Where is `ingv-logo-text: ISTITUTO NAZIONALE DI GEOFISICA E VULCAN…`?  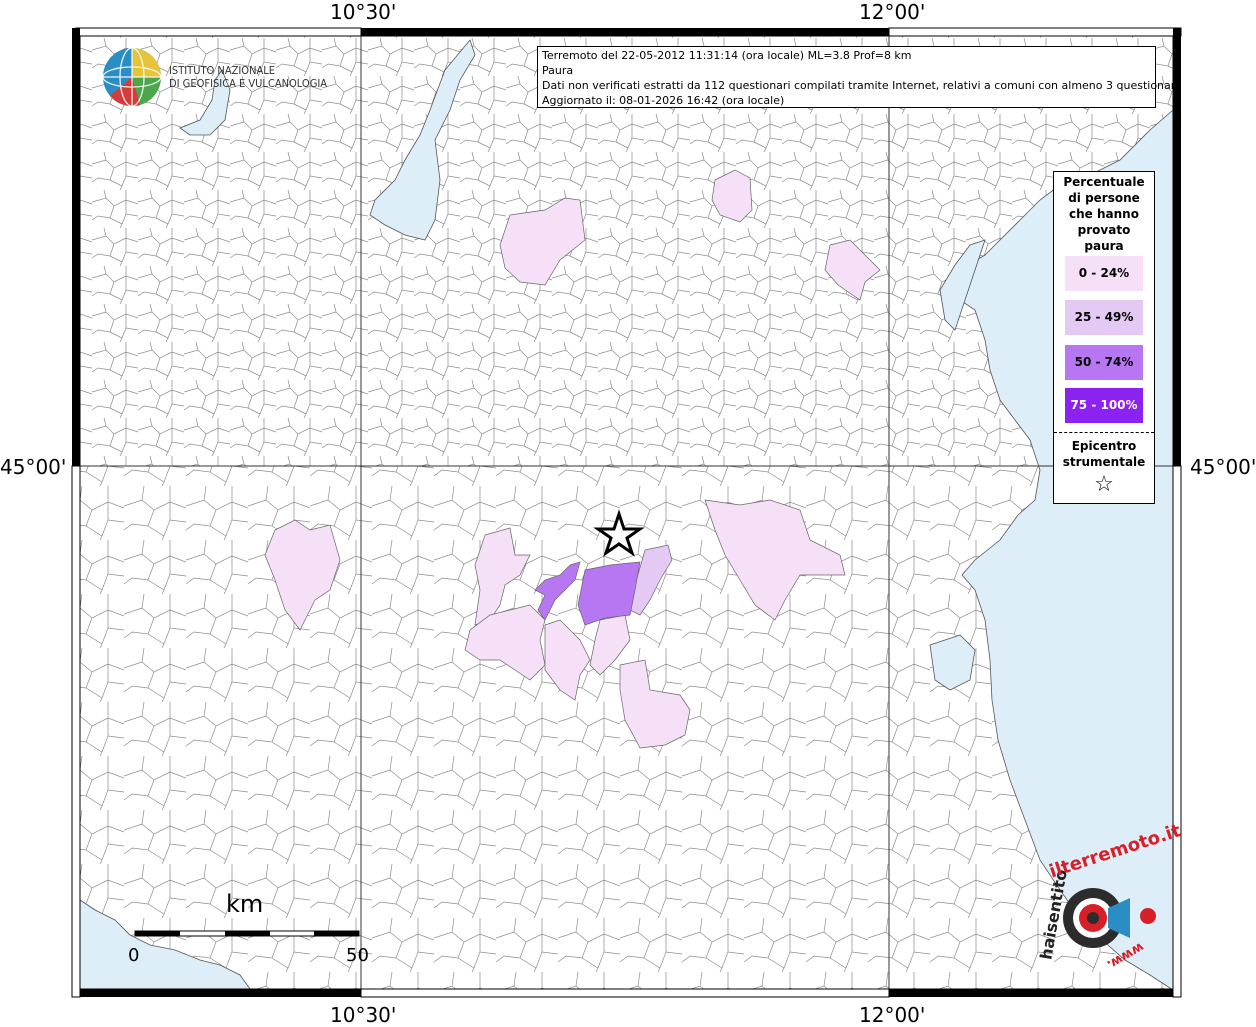
ingv-logo-text: ISTITUTO NAZIONALE DI GEOFISICA E VULCAN… is located at coordinates (248, 77).